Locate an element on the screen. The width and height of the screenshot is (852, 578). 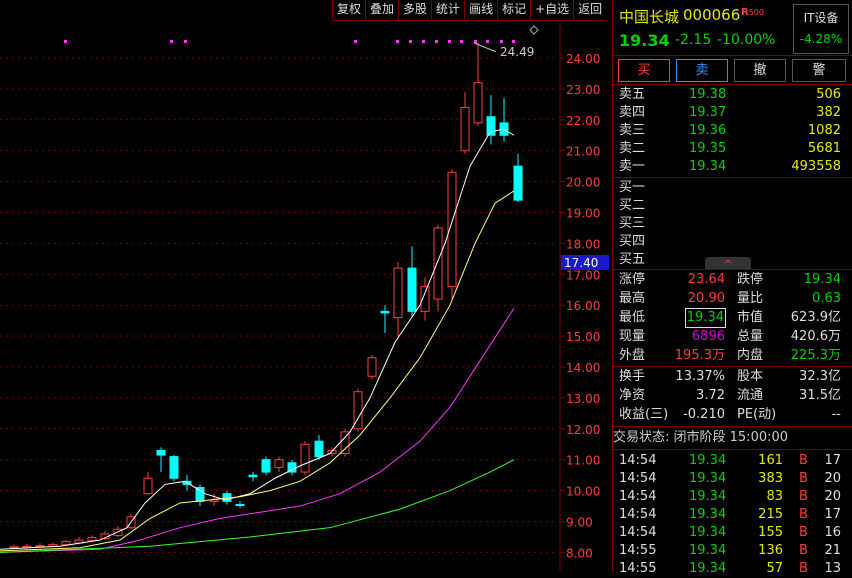
buy-button: 买 is located at coordinates (644, 70).